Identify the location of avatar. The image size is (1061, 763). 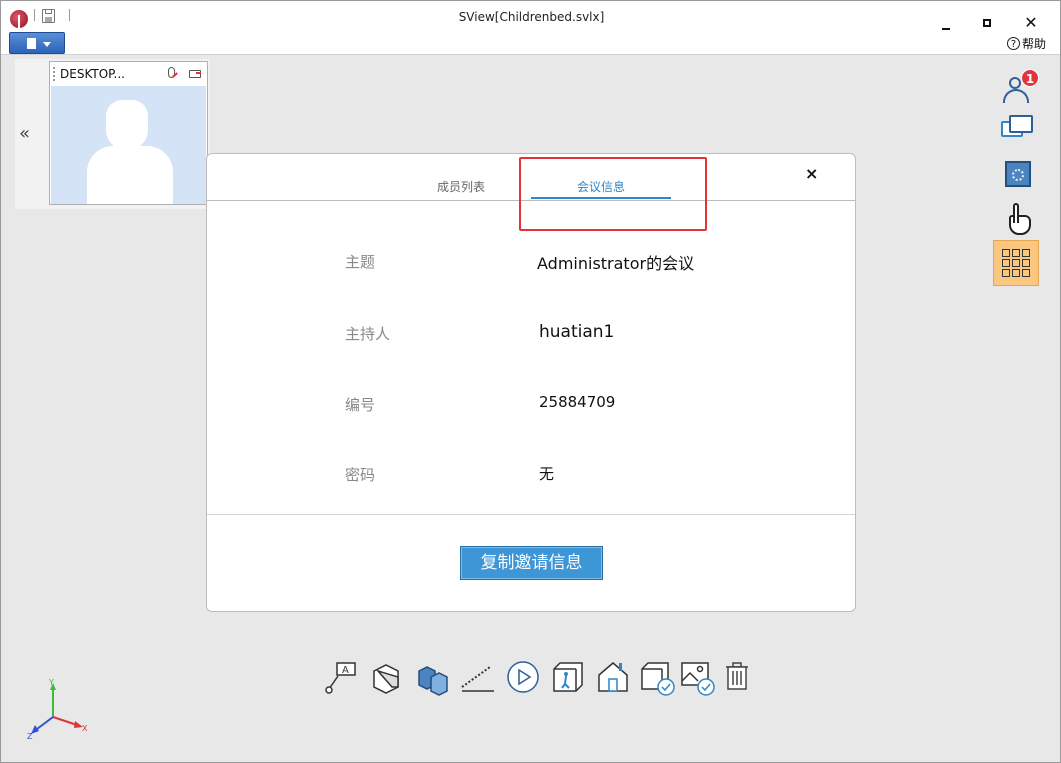
(128, 145).